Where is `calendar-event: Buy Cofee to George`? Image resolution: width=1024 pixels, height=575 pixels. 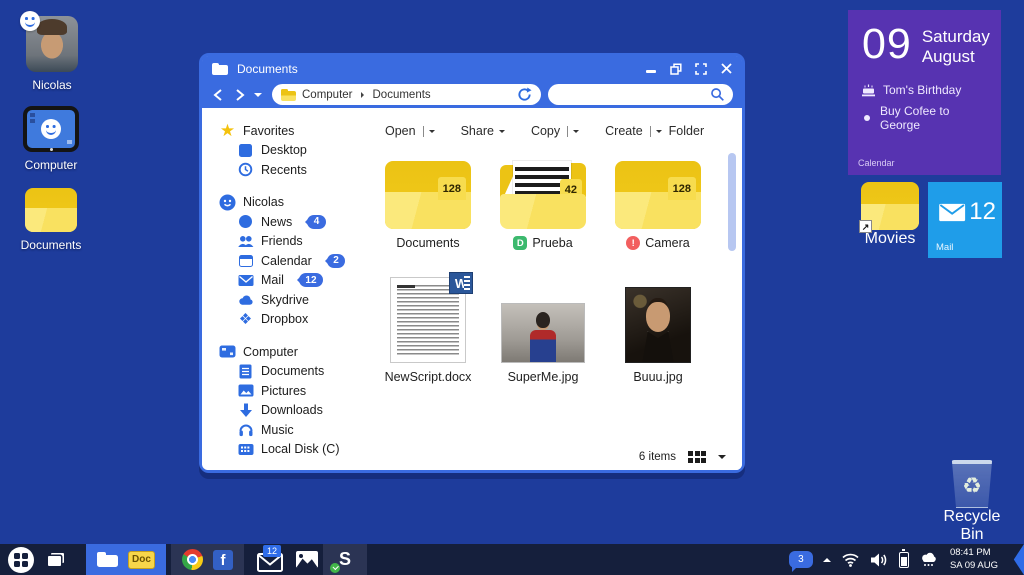
calendar-event: Buy Cofee to George is located at coordinates (925, 118).